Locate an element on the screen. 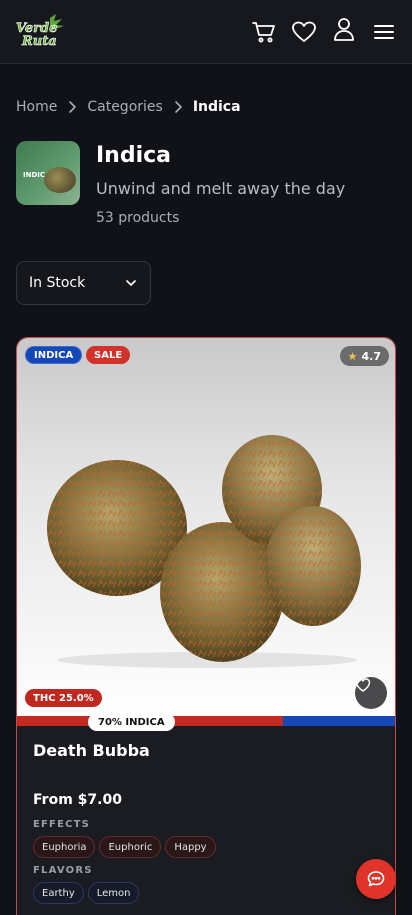  breadcrumb: Home Categories Indica is located at coordinates (128, 107).